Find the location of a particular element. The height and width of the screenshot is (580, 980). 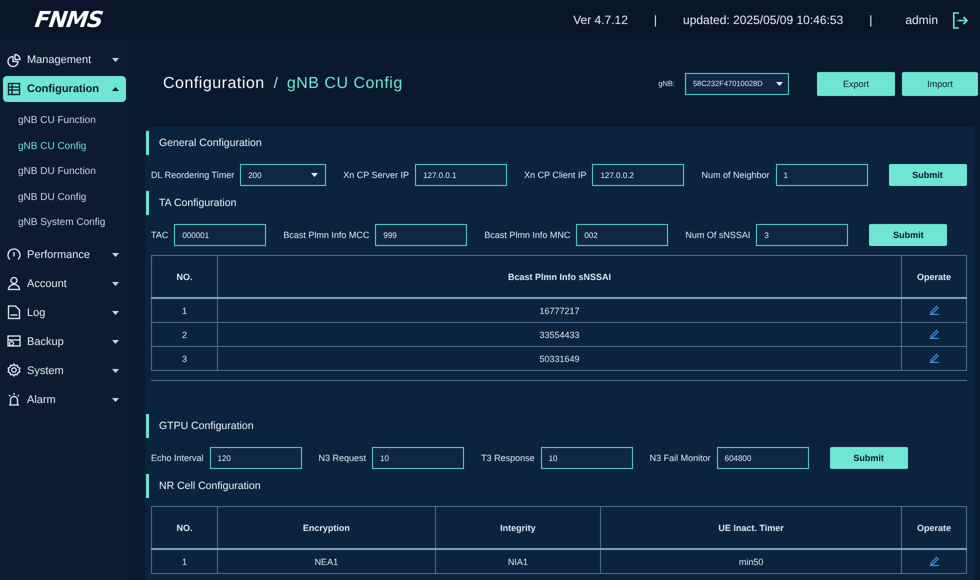

section-title: GTPU Configuration is located at coordinates (203, 426).